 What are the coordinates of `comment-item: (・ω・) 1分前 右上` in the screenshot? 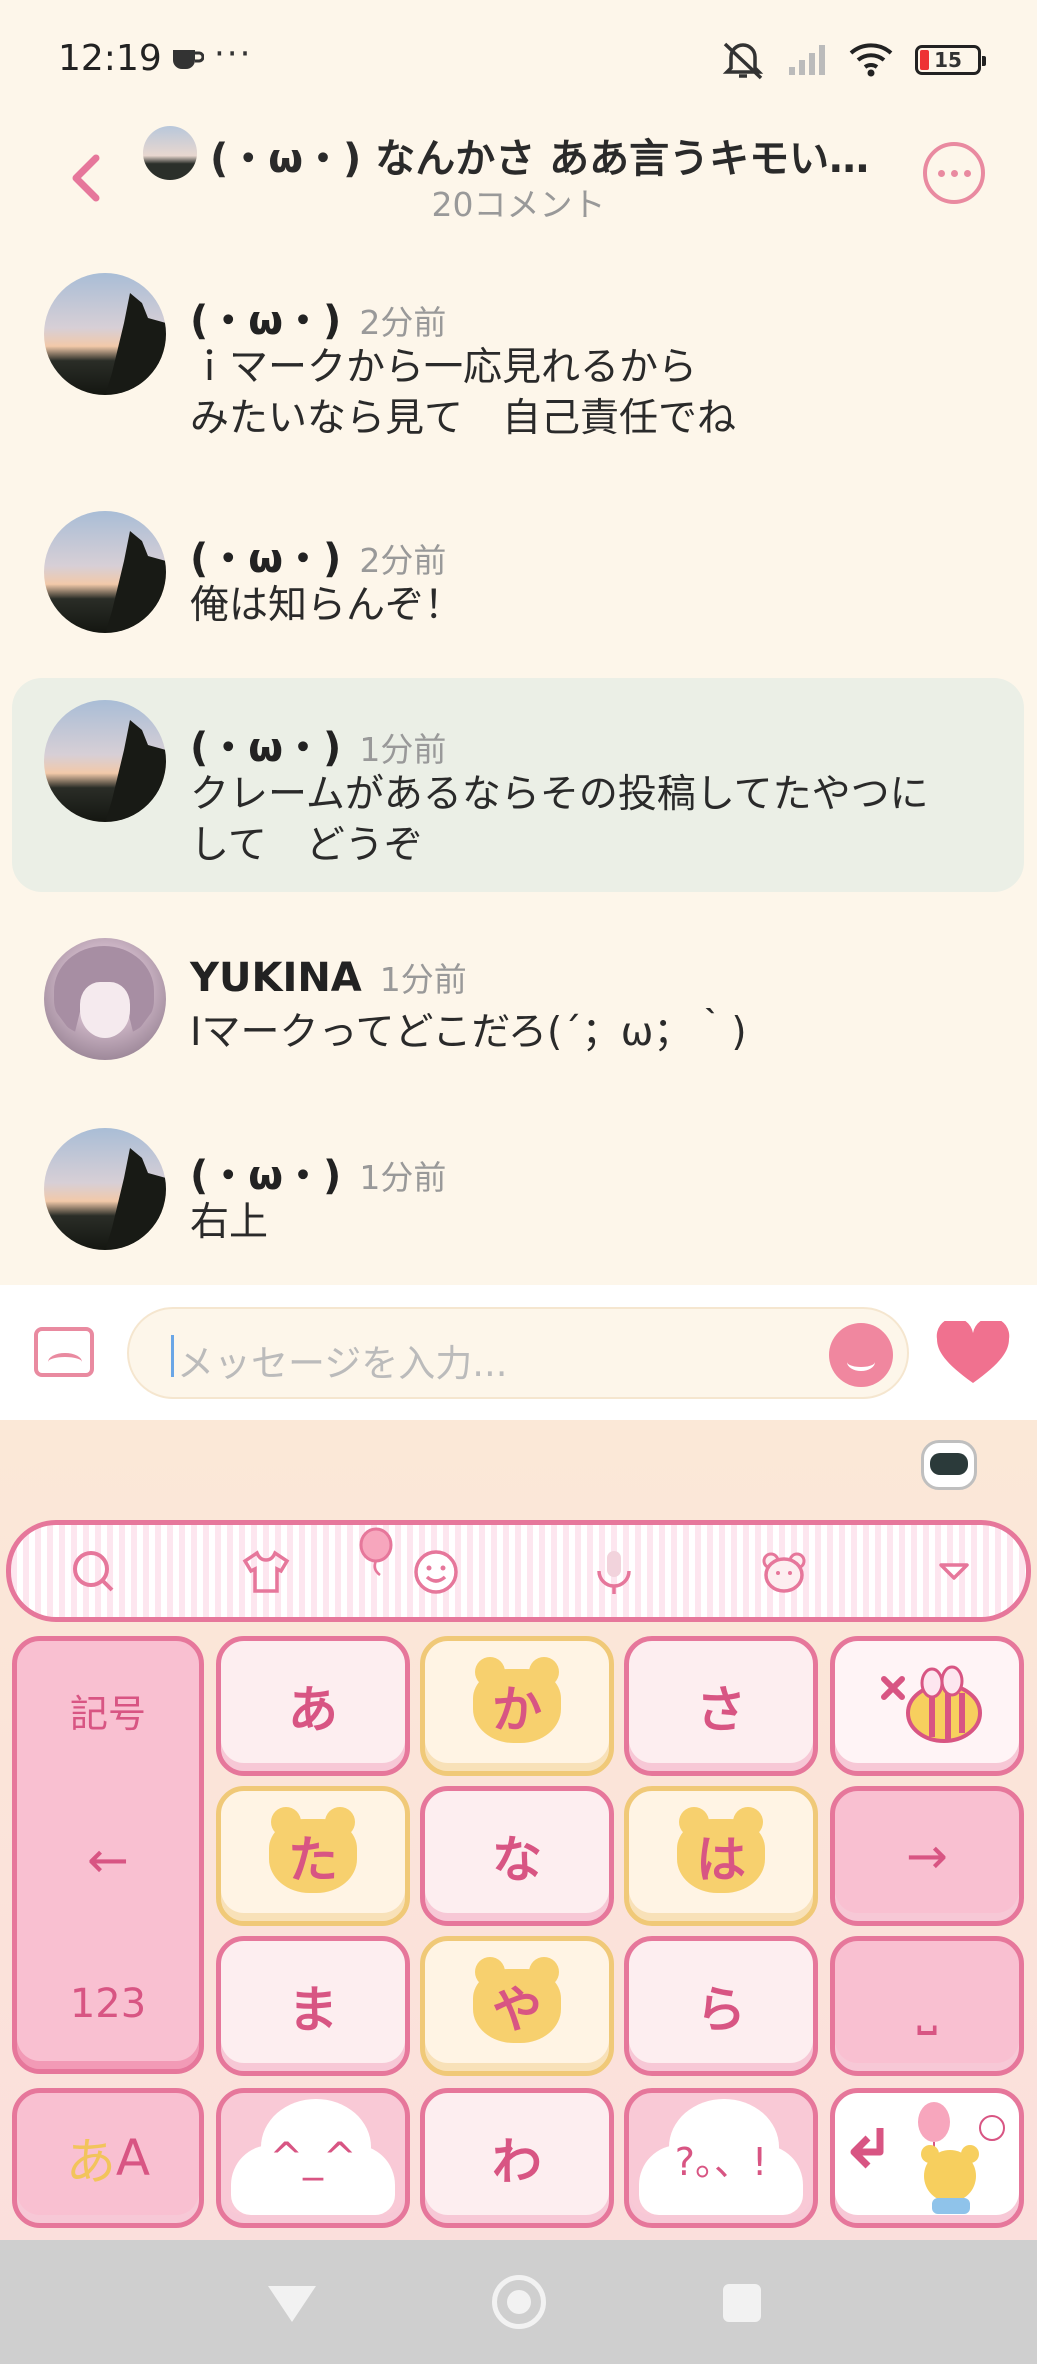 It's located at (518, 1195).